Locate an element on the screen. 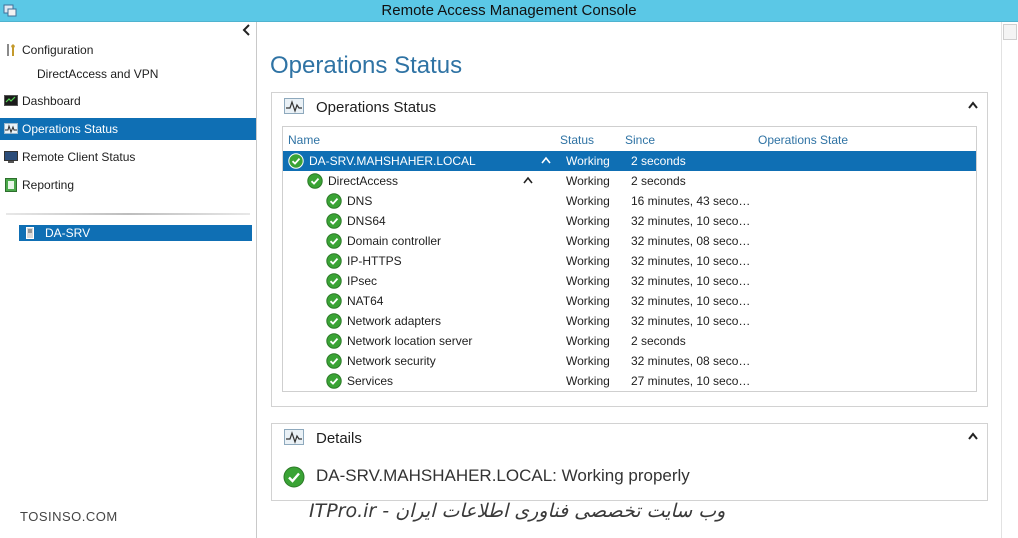 This screenshot has height=538, width=1018. page-title: Operations Status is located at coordinates (366, 65).